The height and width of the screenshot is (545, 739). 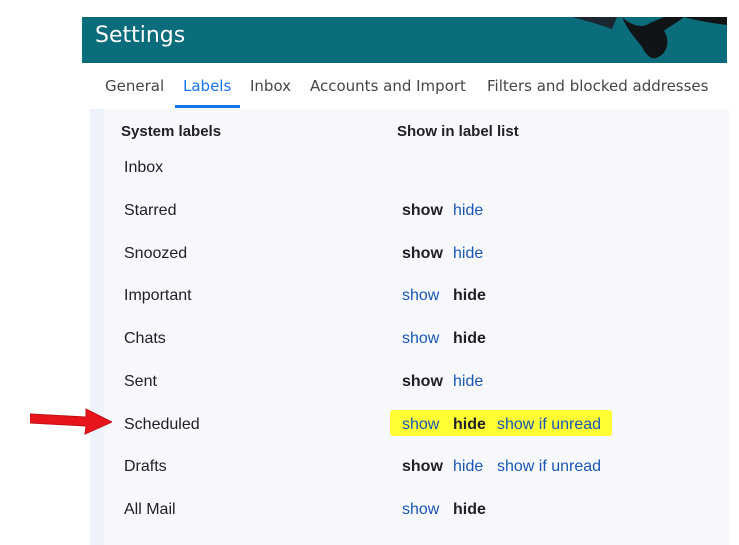 What do you see at coordinates (594, 23) in the screenshot?
I see `theme-art-shape` at bounding box center [594, 23].